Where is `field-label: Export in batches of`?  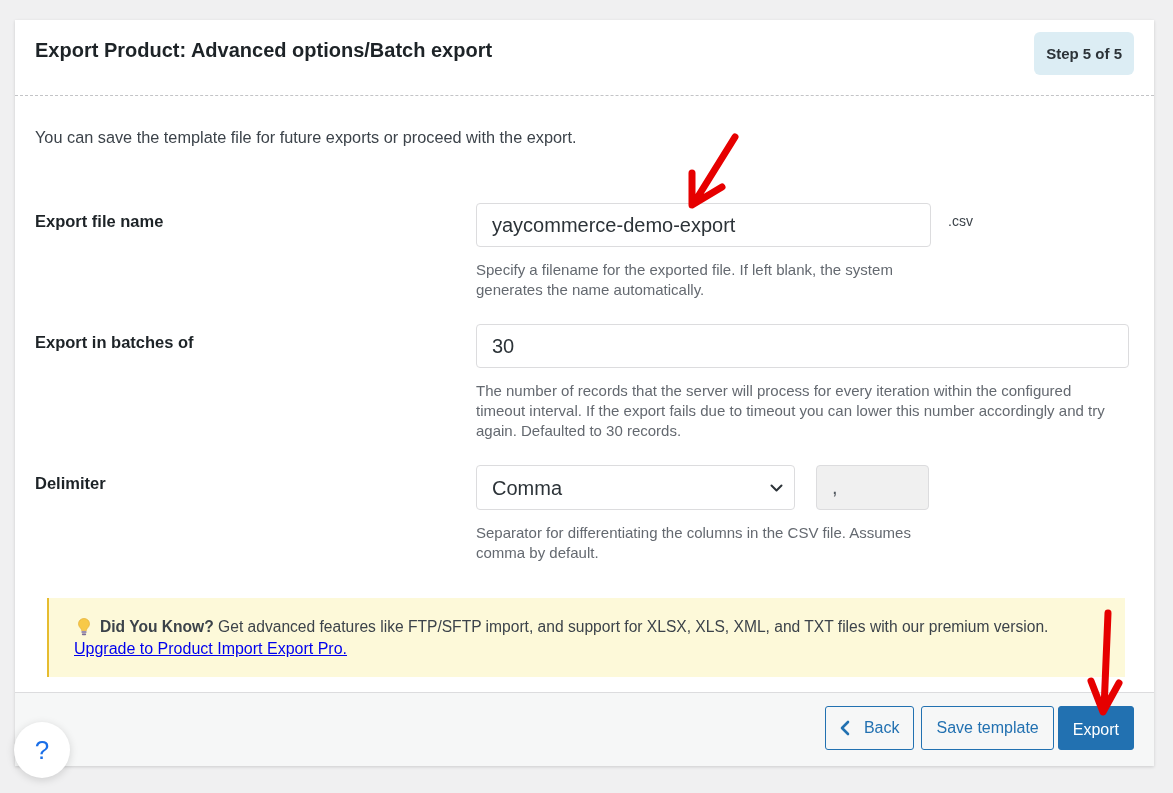 field-label: Export in batches of is located at coordinates (115, 342).